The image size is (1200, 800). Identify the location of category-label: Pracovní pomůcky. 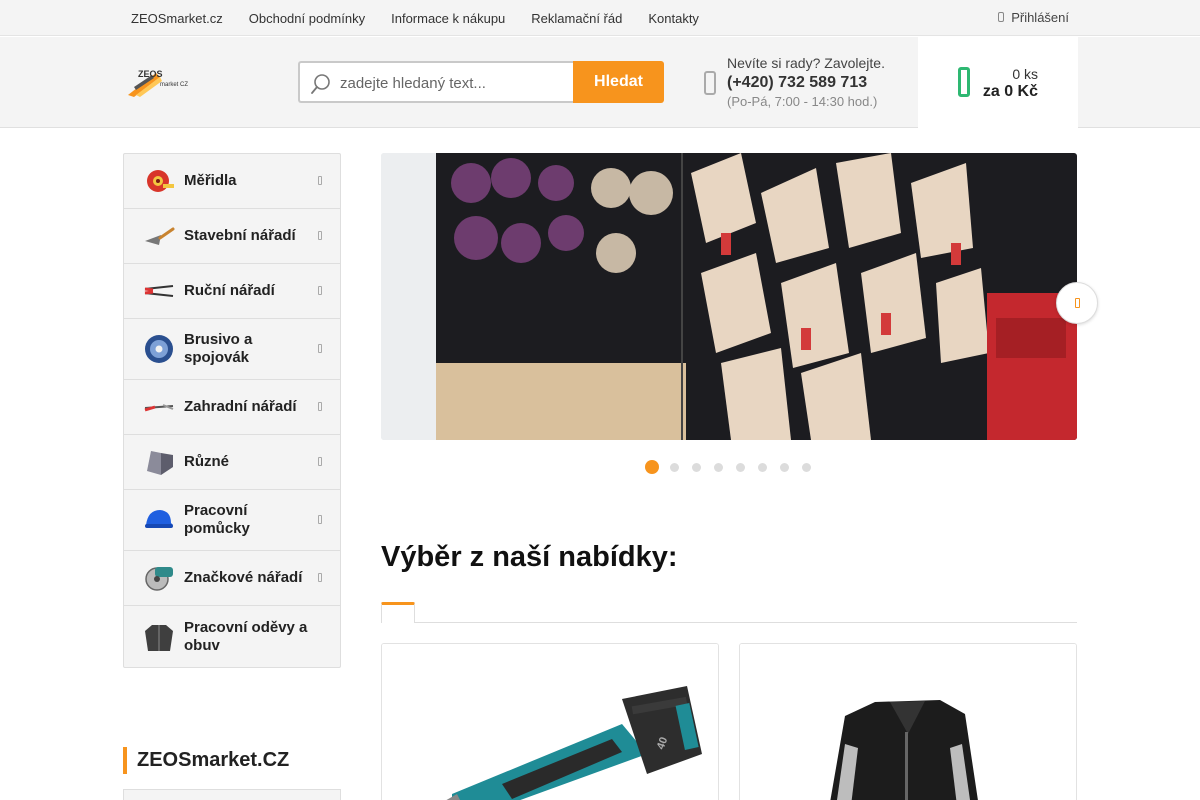
(217, 519).